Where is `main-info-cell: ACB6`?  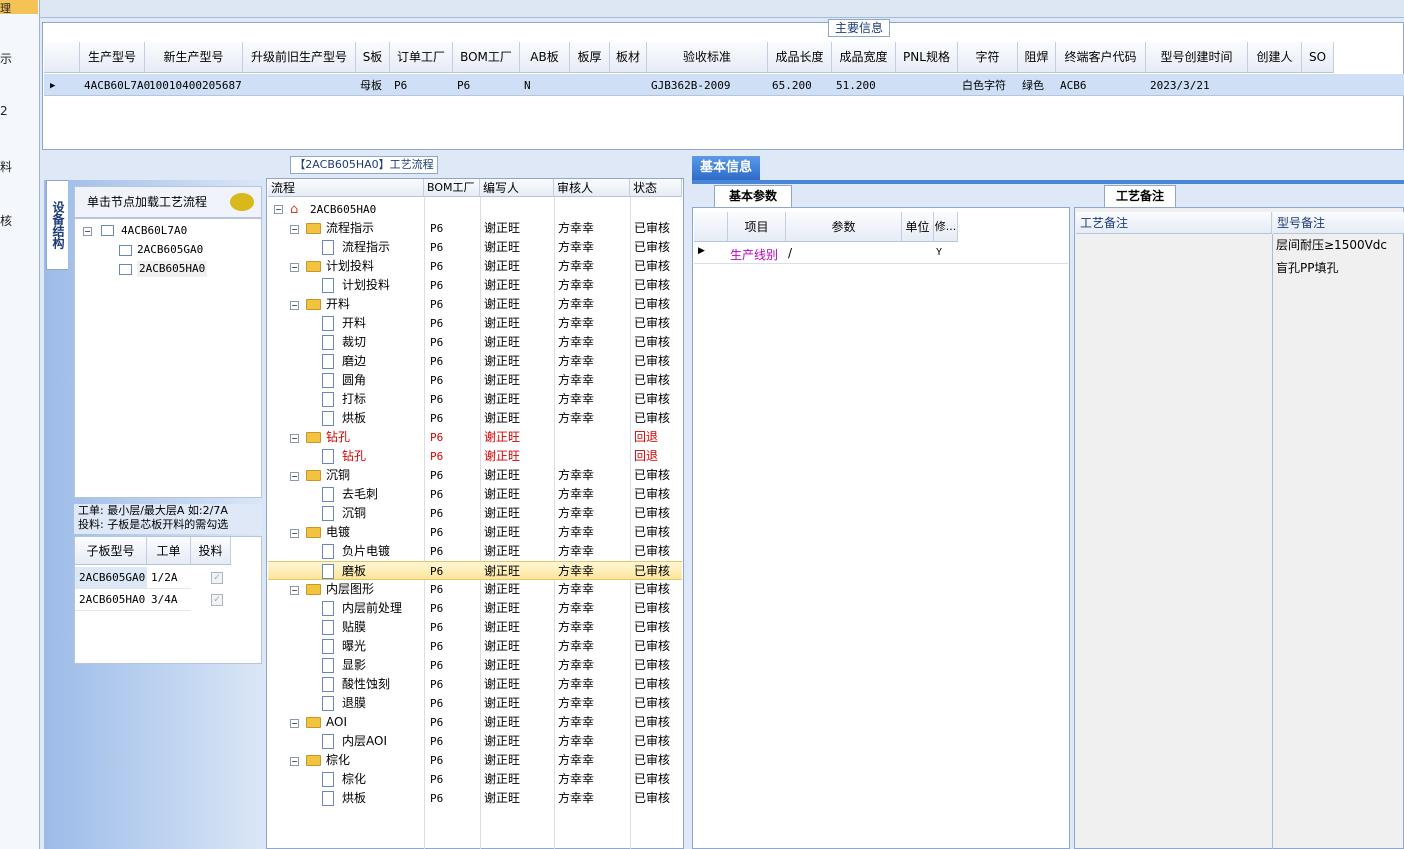 main-info-cell: ACB6 is located at coordinates (1071, 86).